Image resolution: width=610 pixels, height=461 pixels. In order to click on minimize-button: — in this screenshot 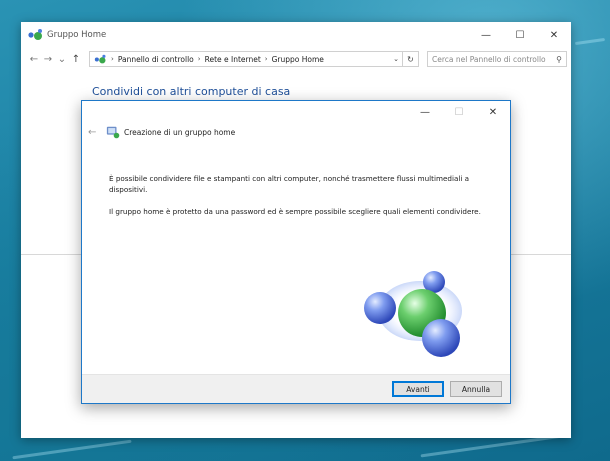, I will do `click(486, 35)`.